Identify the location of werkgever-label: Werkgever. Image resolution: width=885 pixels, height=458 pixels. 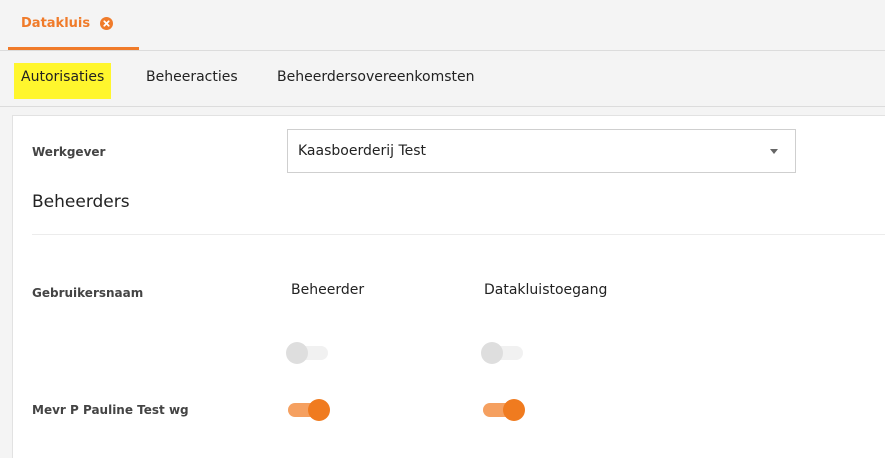
(69, 152).